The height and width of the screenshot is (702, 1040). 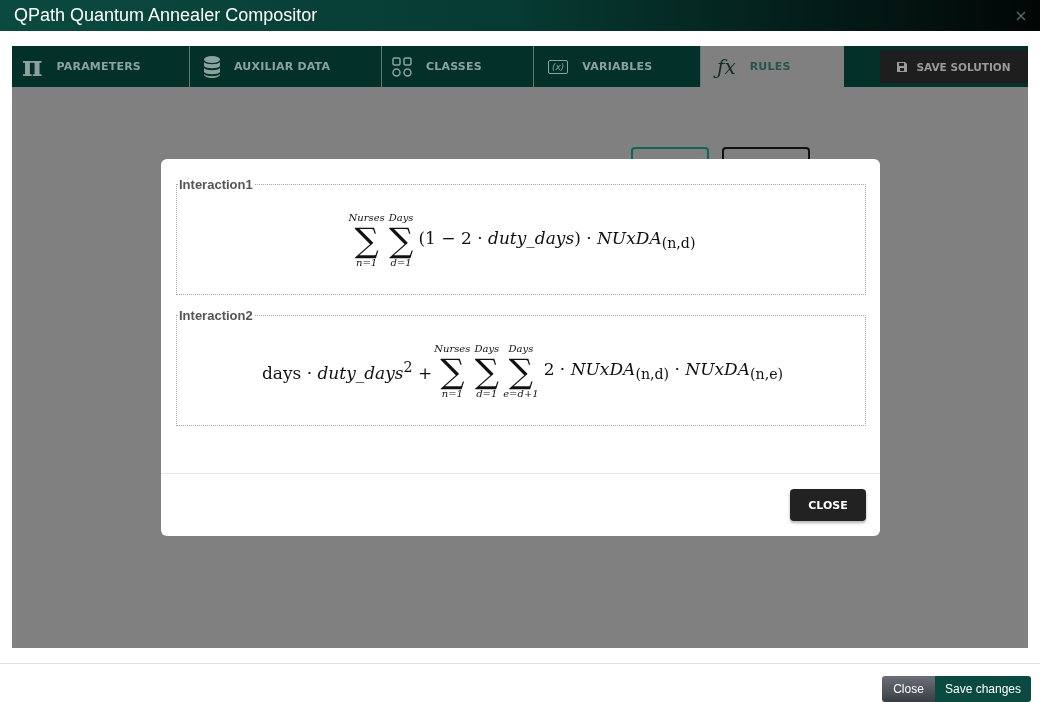 I want to click on formula-term: (1 − 2 · duty_days) · NUxDA$_{(n,d)}$, so click(x=557, y=240).